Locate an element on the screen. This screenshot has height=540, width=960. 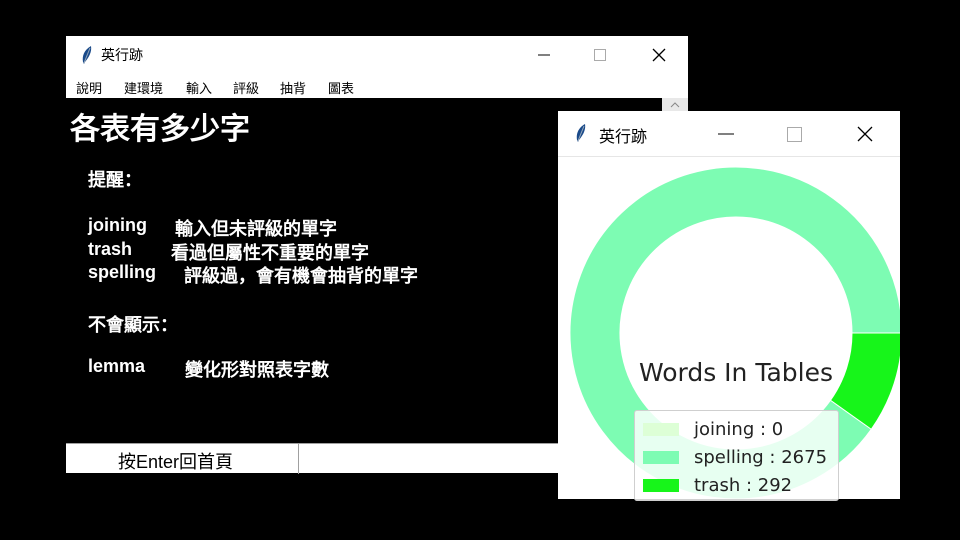
legend-item-trash: trash : 292 is located at coordinates (717, 485).